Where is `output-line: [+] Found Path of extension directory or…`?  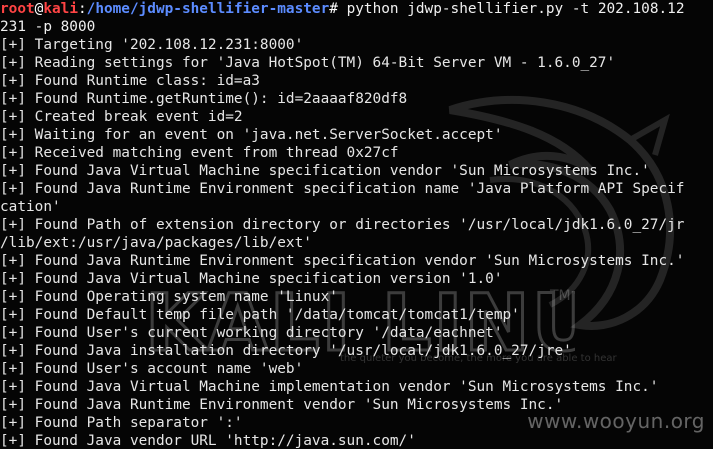 output-line: [+] Found Path of extension directory or… is located at coordinates (342, 225).